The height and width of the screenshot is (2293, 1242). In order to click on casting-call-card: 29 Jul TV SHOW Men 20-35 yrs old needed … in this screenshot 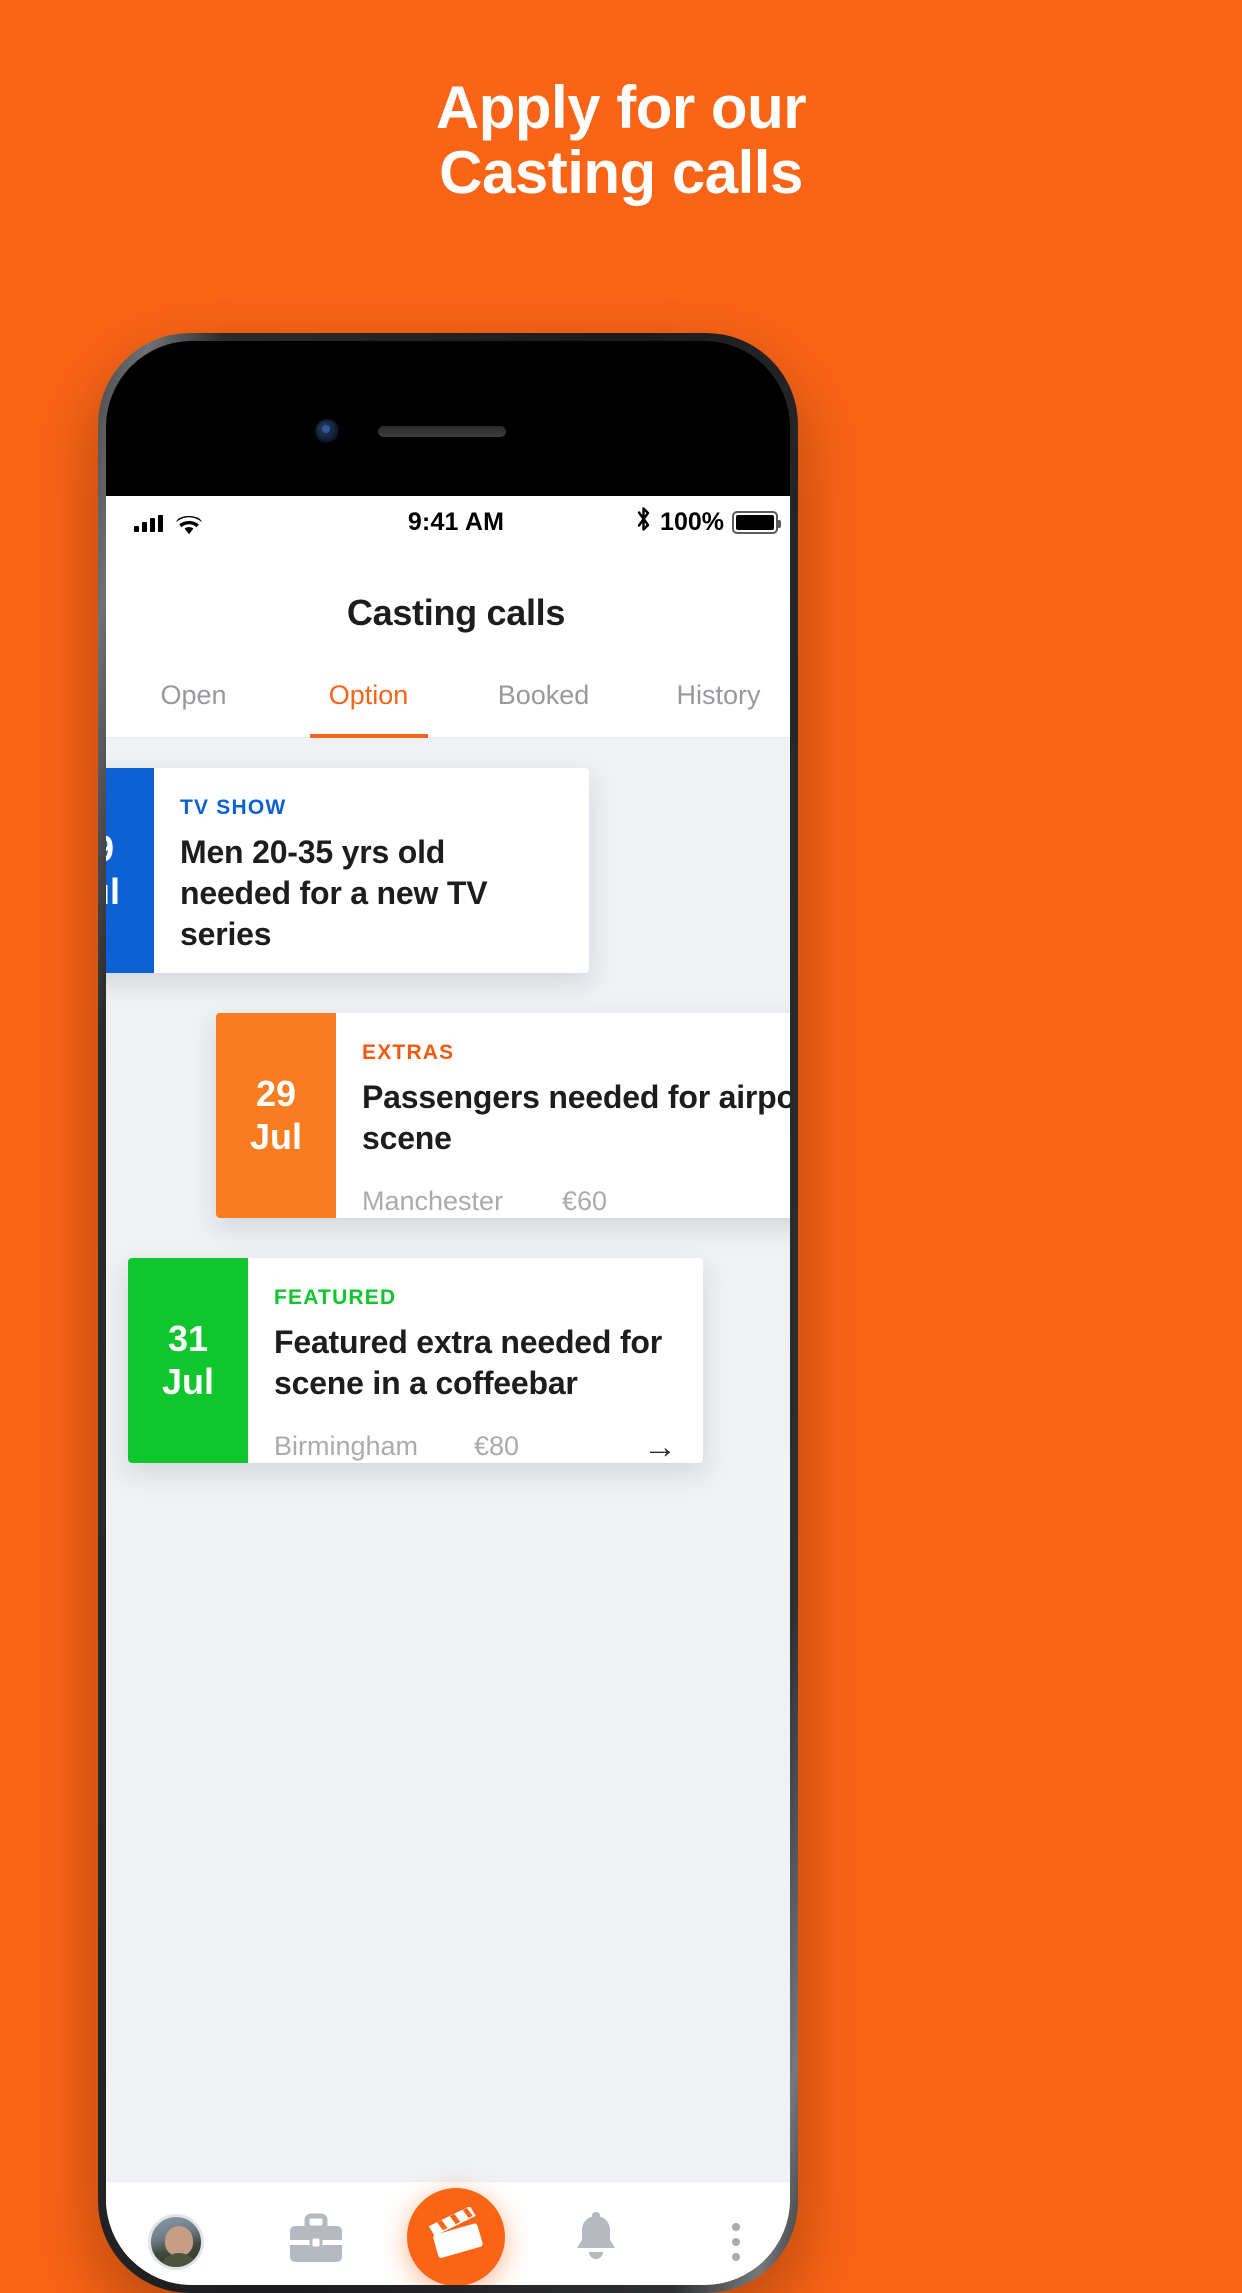, I will do `click(347, 870)`.